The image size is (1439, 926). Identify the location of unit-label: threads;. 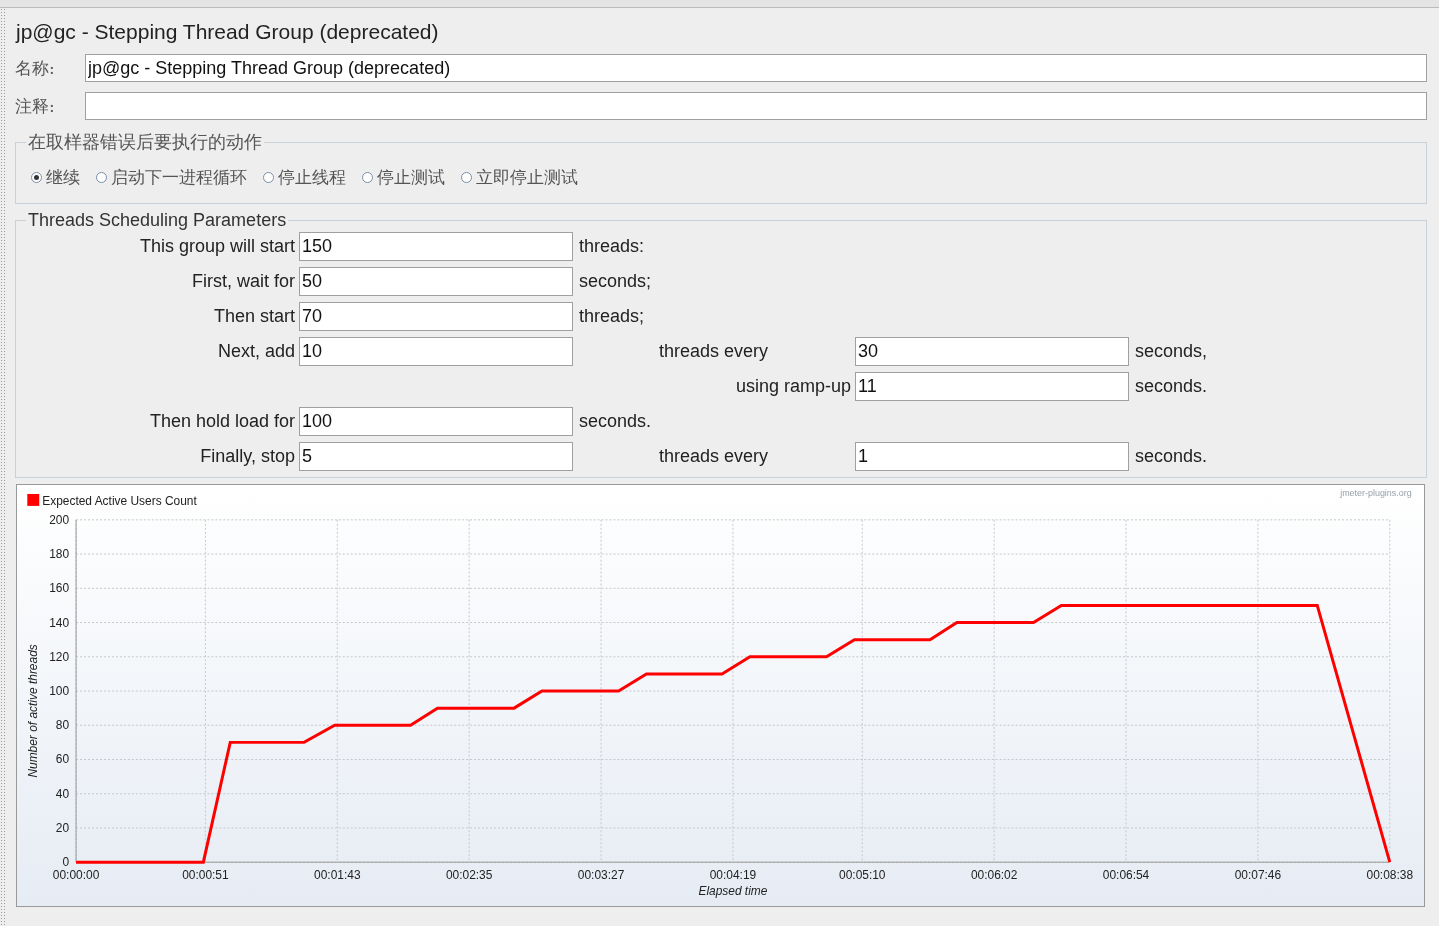
(612, 316).